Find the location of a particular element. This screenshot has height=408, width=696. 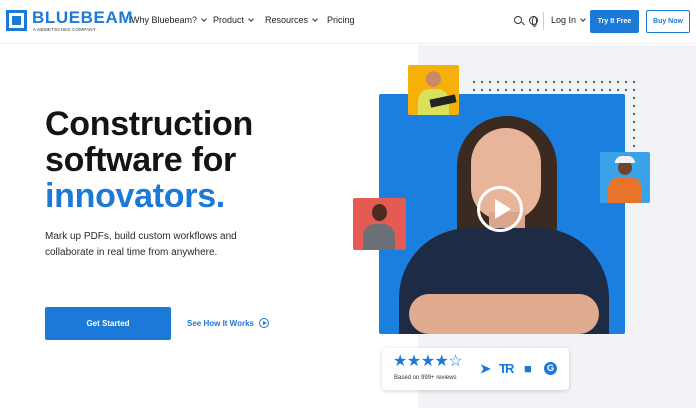

globe-icon is located at coordinates (533, 21).